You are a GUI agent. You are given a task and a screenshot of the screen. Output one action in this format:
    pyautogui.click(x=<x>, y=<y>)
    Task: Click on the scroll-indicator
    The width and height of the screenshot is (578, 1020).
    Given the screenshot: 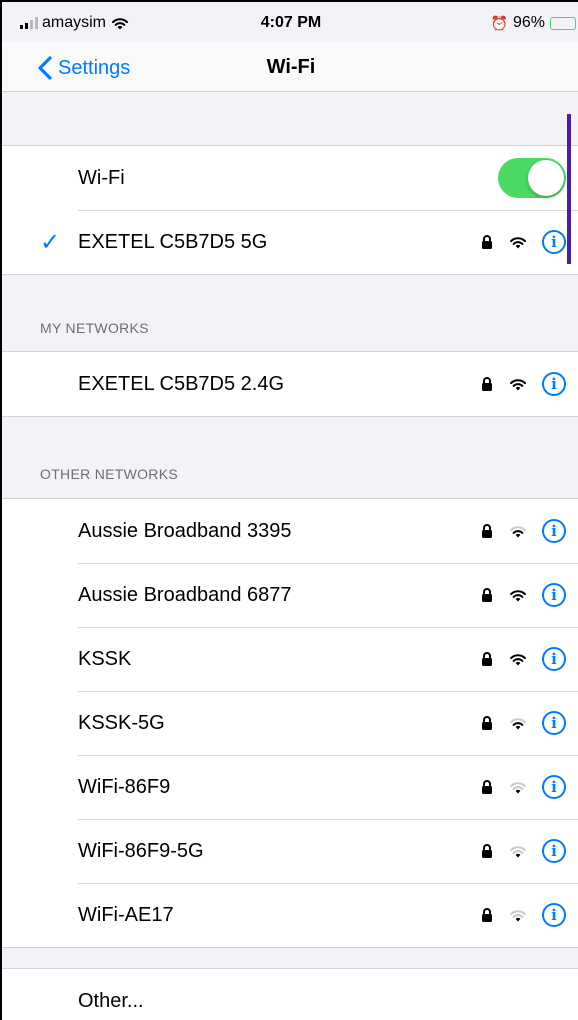 What is the action you would take?
    pyautogui.click(x=569, y=189)
    